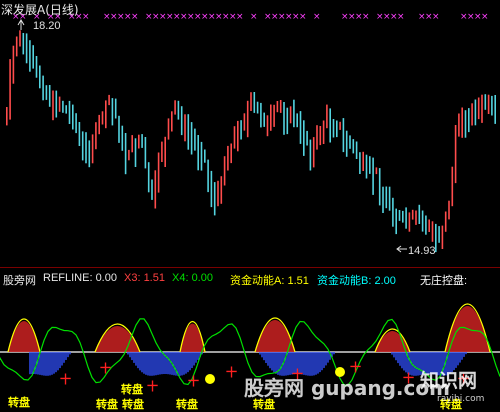 The width and height of the screenshot is (500, 412). I want to click on watermark-logo: 知识网, so click(449, 381).